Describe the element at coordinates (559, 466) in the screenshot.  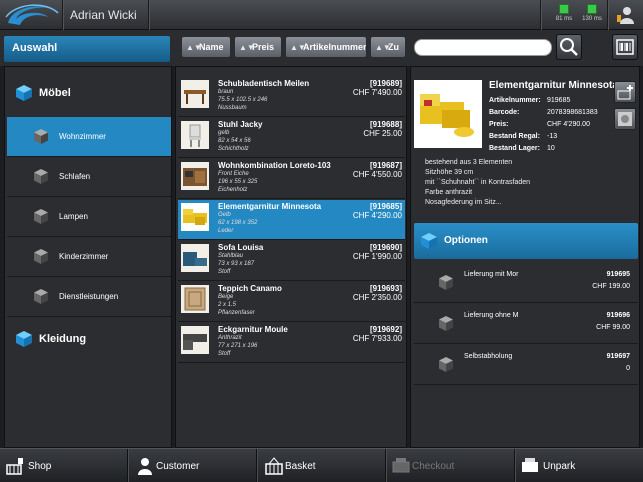
I see `nav-label: Unpark` at that location.